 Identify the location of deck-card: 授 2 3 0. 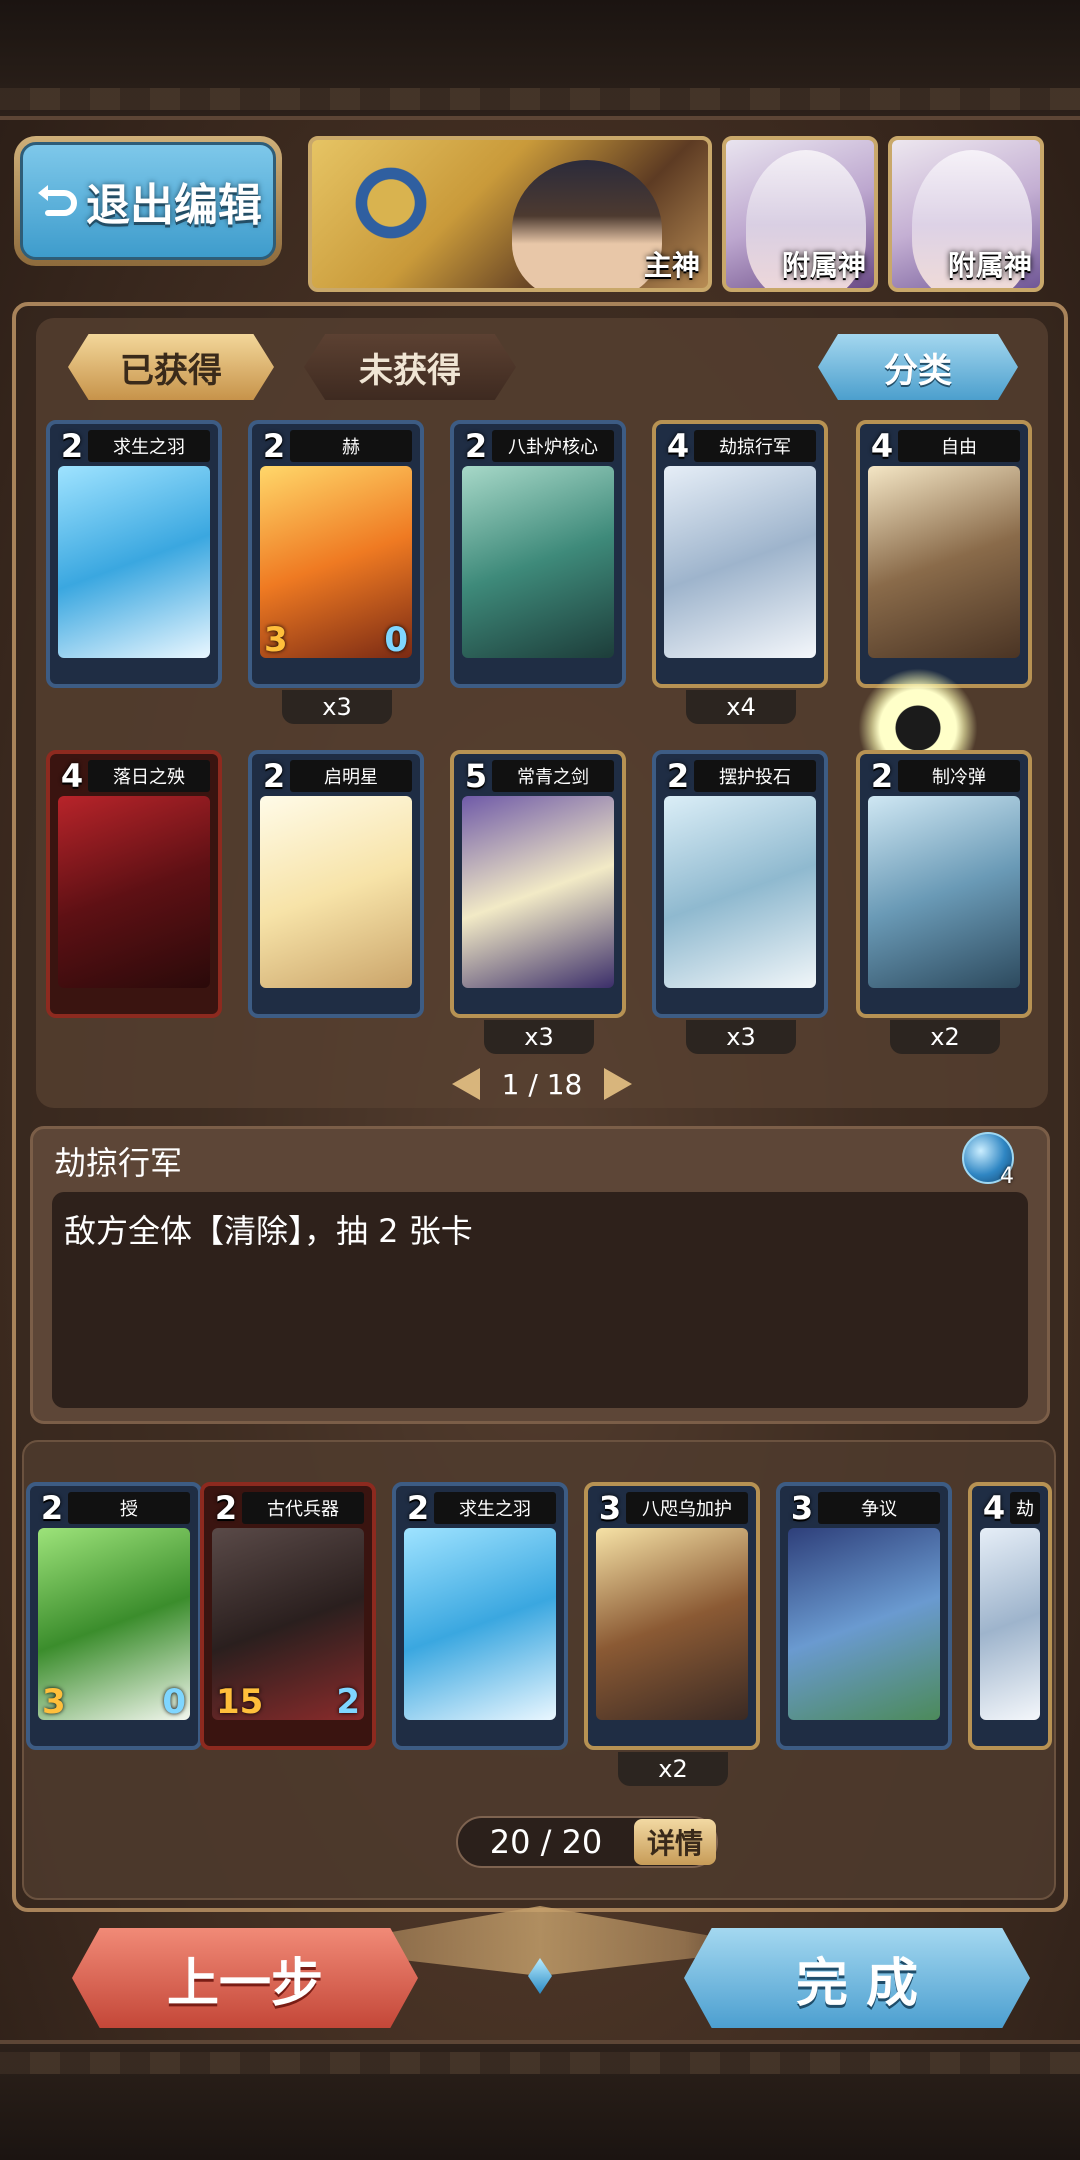
(114, 1616).